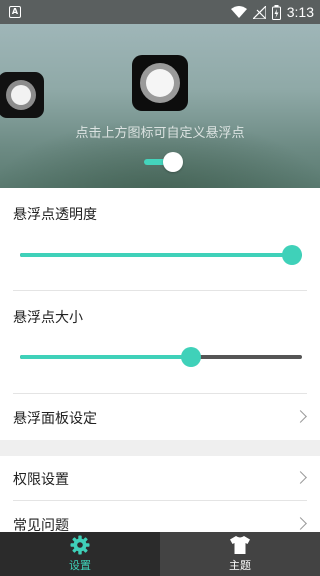  I want to click on floating-dot-toggle, so click(165, 162).